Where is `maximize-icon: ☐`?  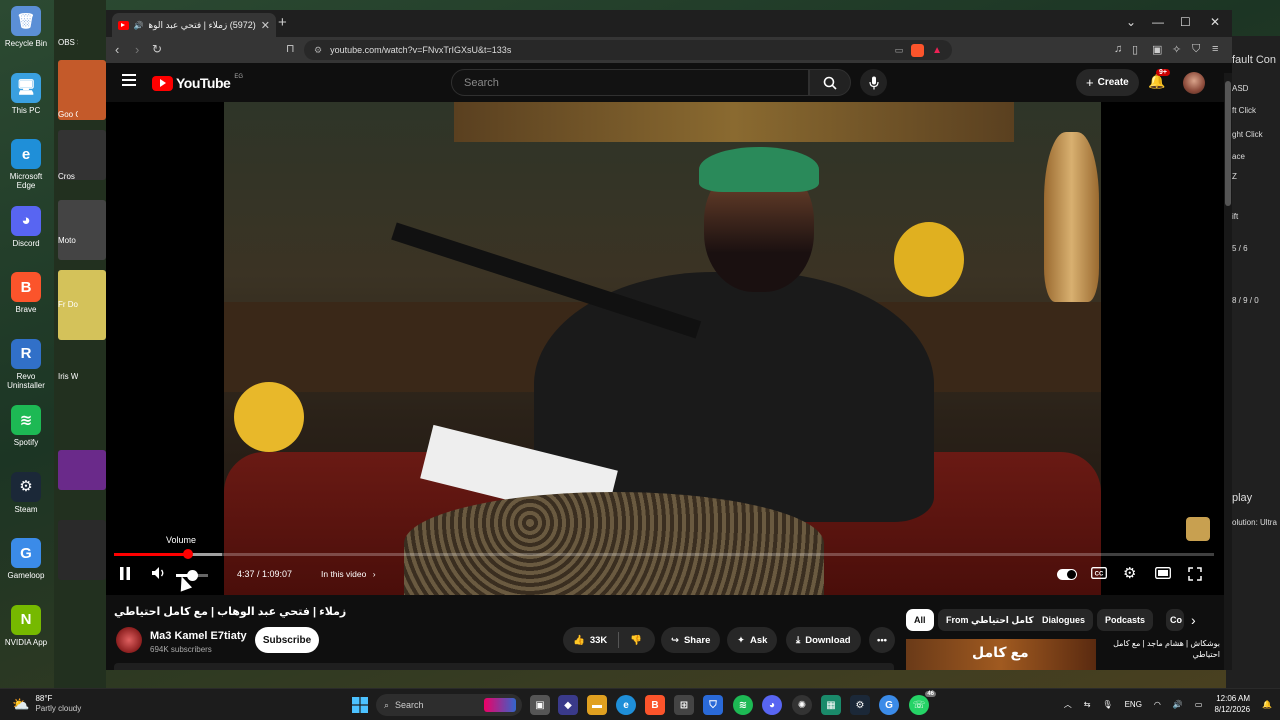 maximize-icon: ☐ is located at coordinates (1185, 22).